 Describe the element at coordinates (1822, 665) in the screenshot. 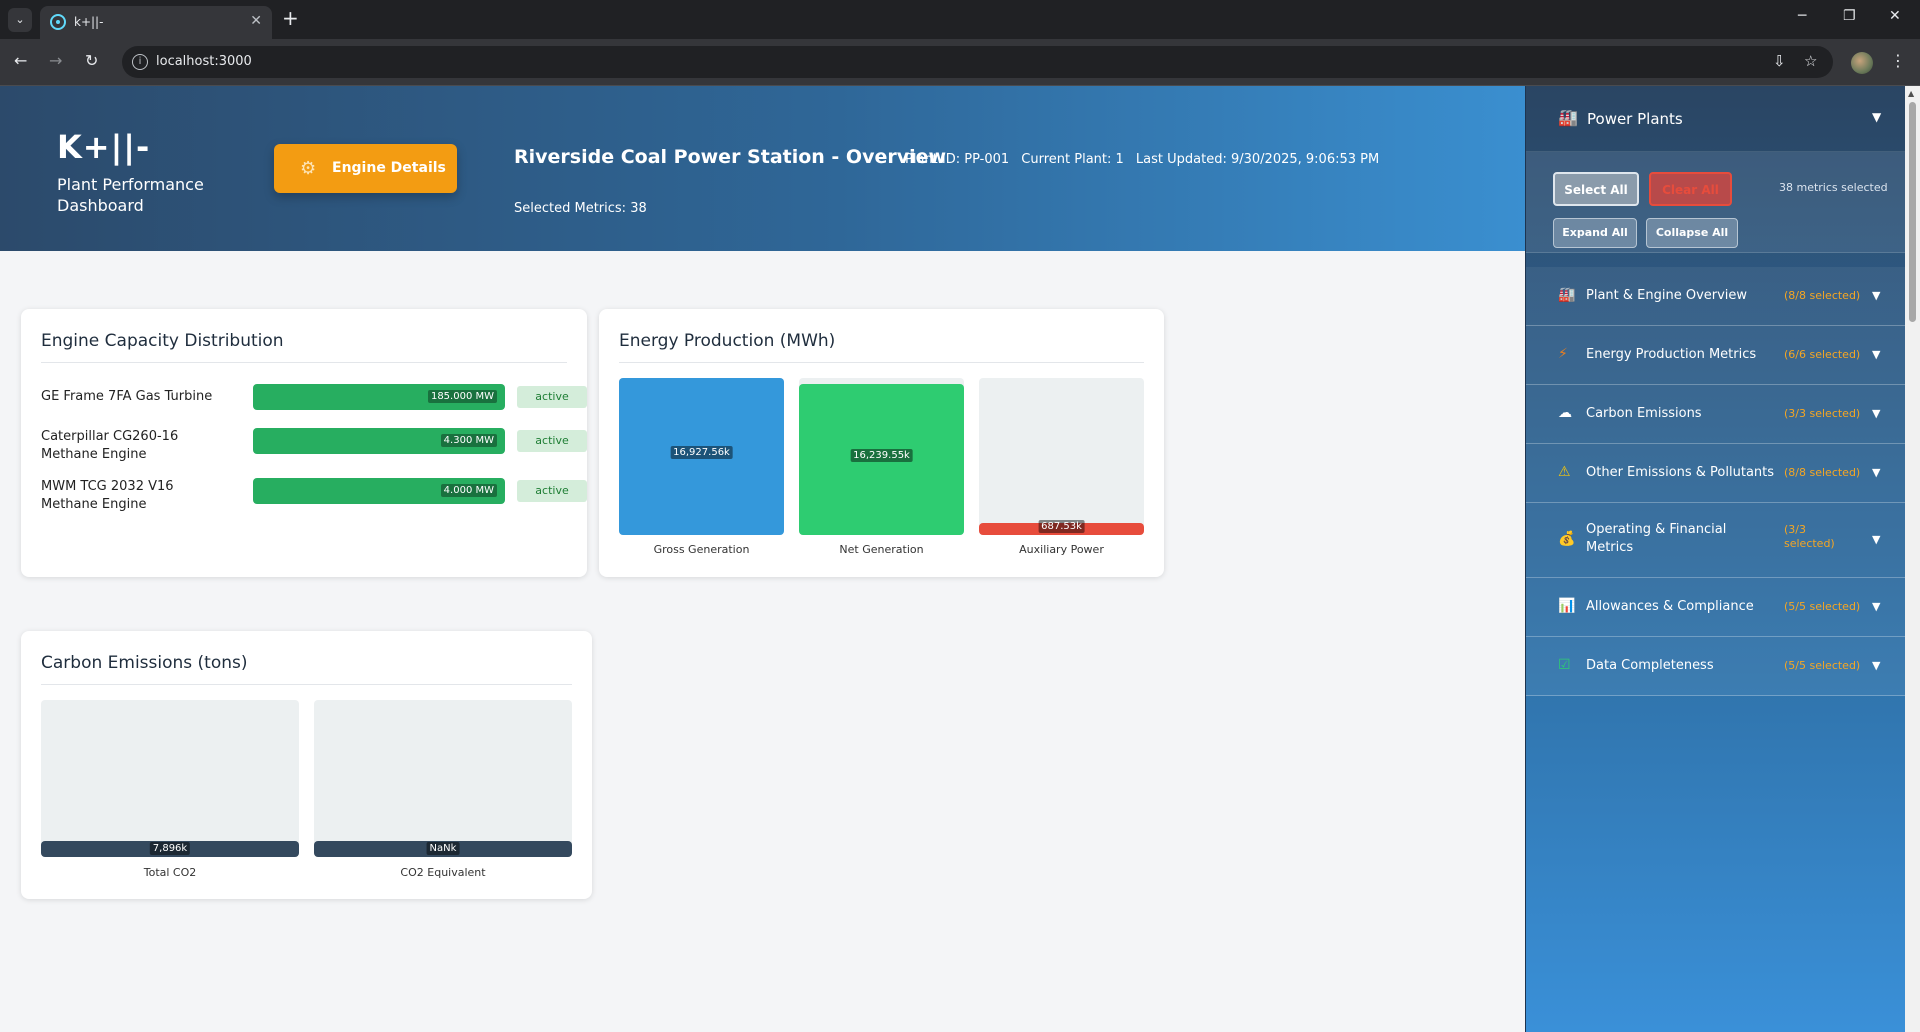

I see `section-count: (5/5 selected)` at that location.